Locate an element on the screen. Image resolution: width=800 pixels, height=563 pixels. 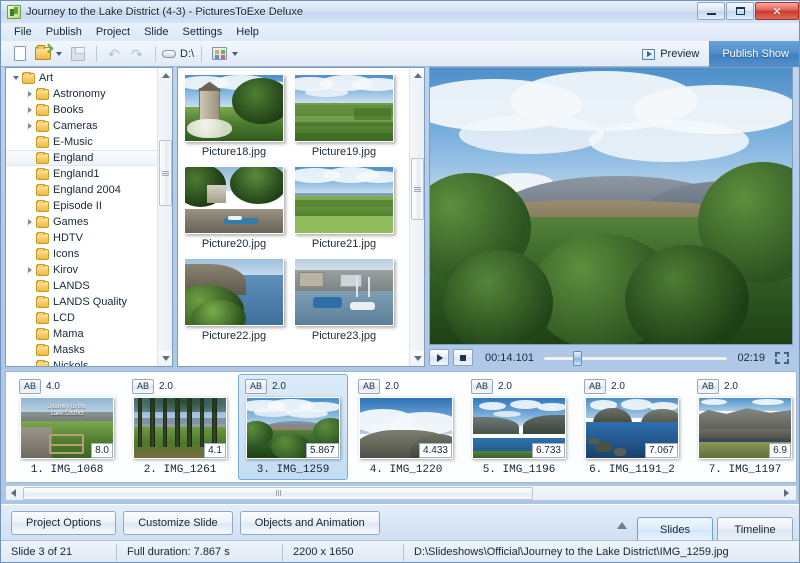
maximize-button is located at coordinates (740, 11).